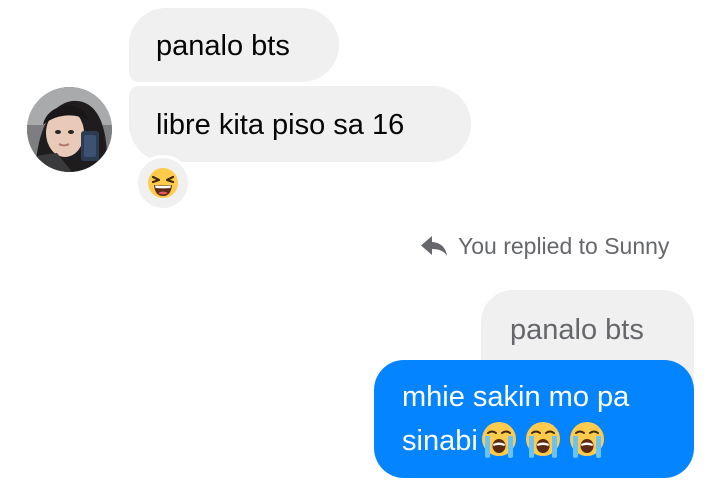 Image resolution: width=720 pixels, height=491 pixels. I want to click on message-text: panalo bts, so click(223, 46).